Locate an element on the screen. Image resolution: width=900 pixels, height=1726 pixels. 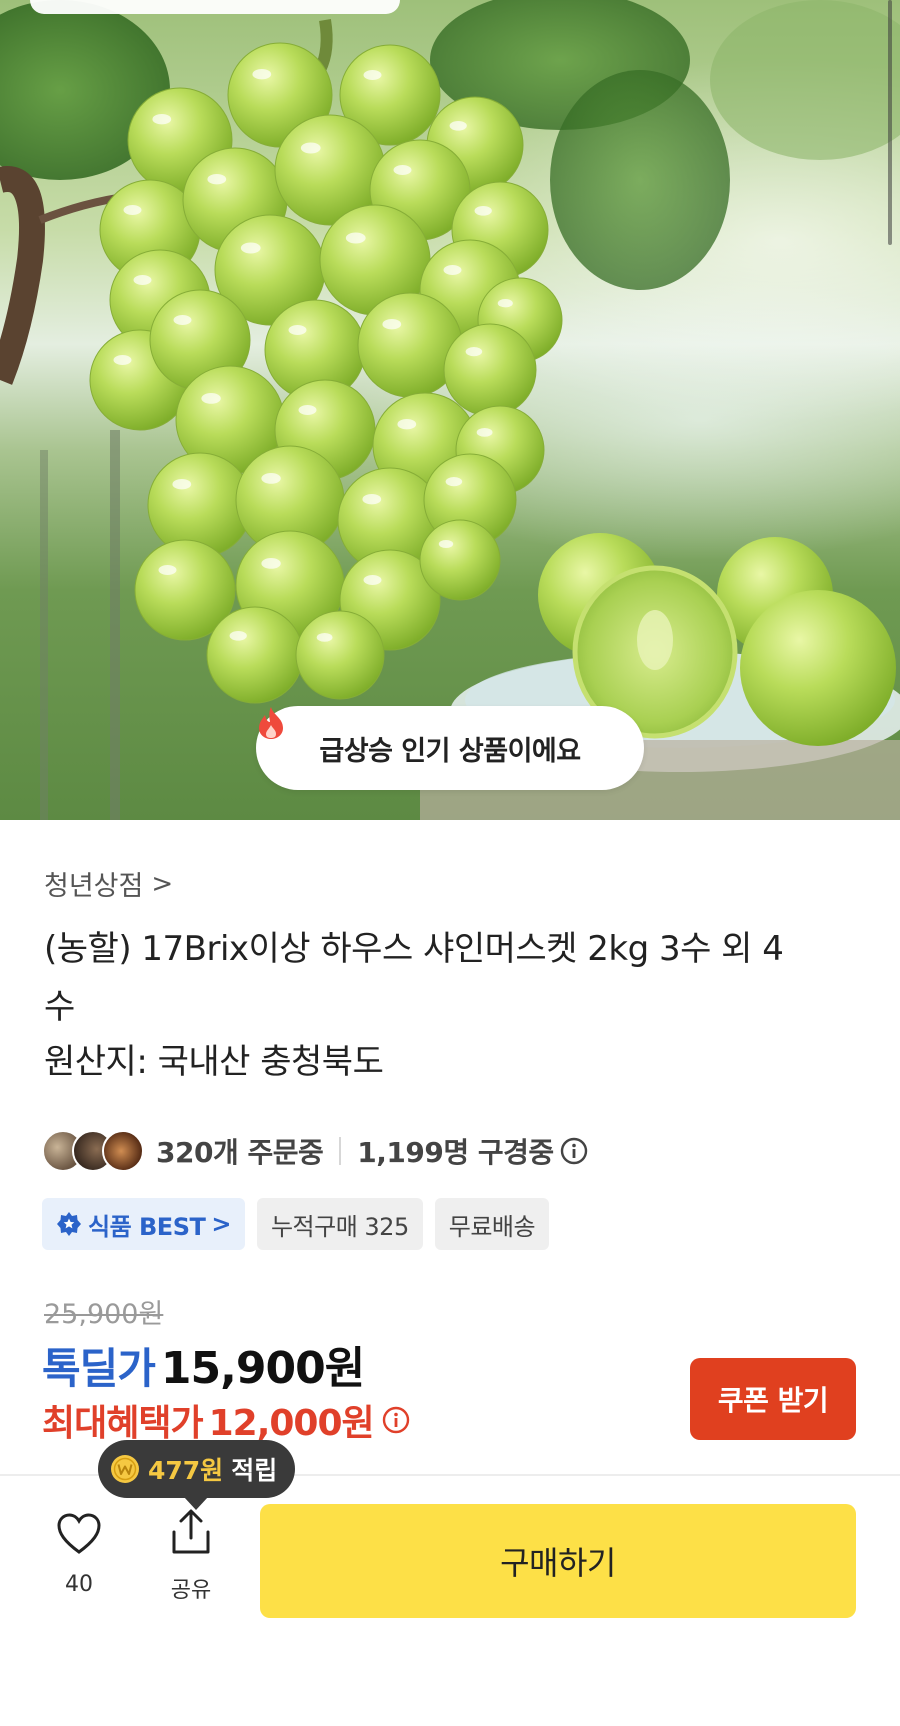
max-benefit-price: 12,000원 is located at coordinates (291, 1423).